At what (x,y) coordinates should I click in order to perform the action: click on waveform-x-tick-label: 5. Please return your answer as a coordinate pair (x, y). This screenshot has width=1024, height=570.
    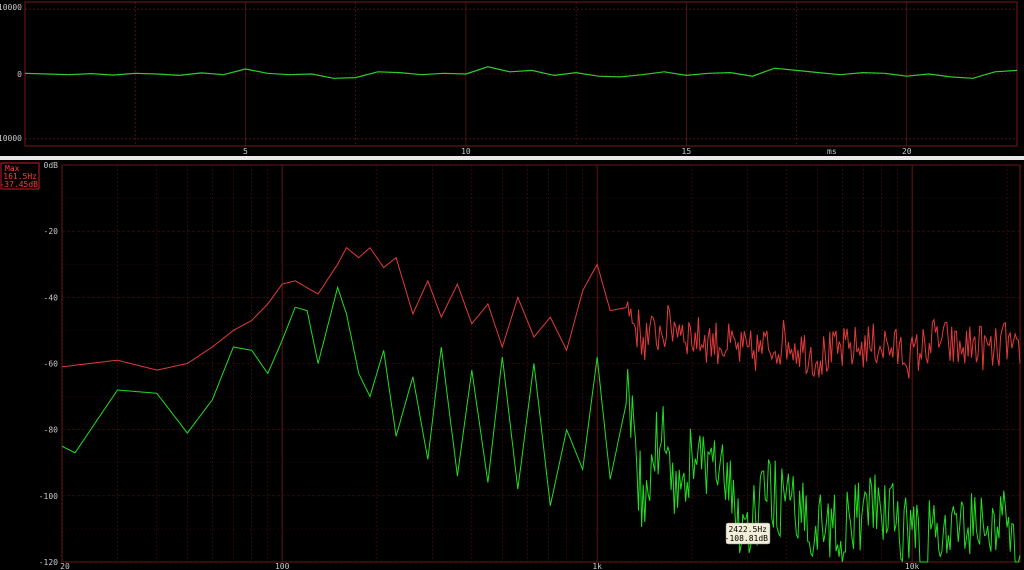
    Looking at the image, I should click on (245, 151).